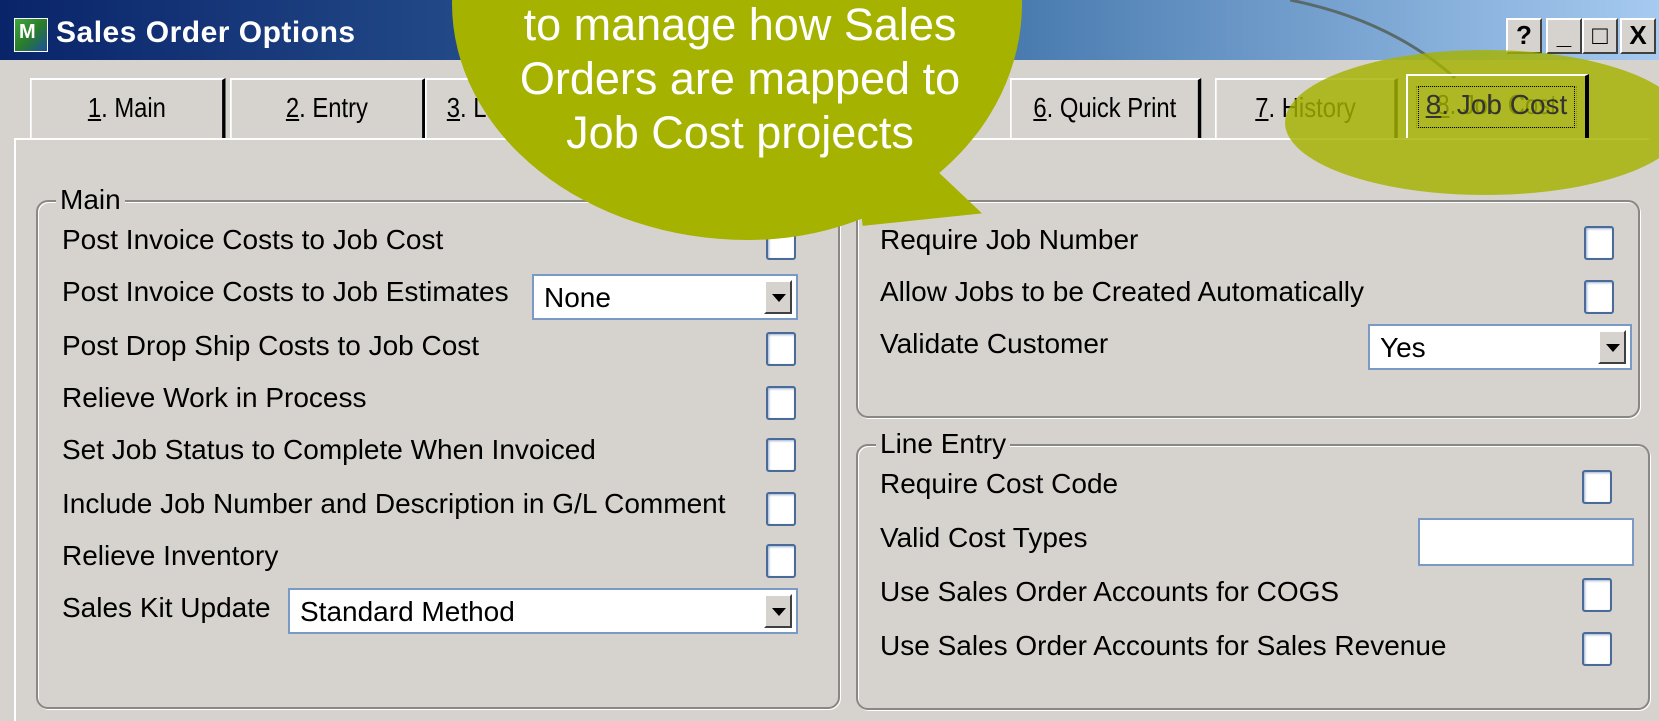 This screenshot has height=721, width=1659. What do you see at coordinates (781, 349) in the screenshot?
I see `post-drop-ship-checkbox` at bounding box center [781, 349].